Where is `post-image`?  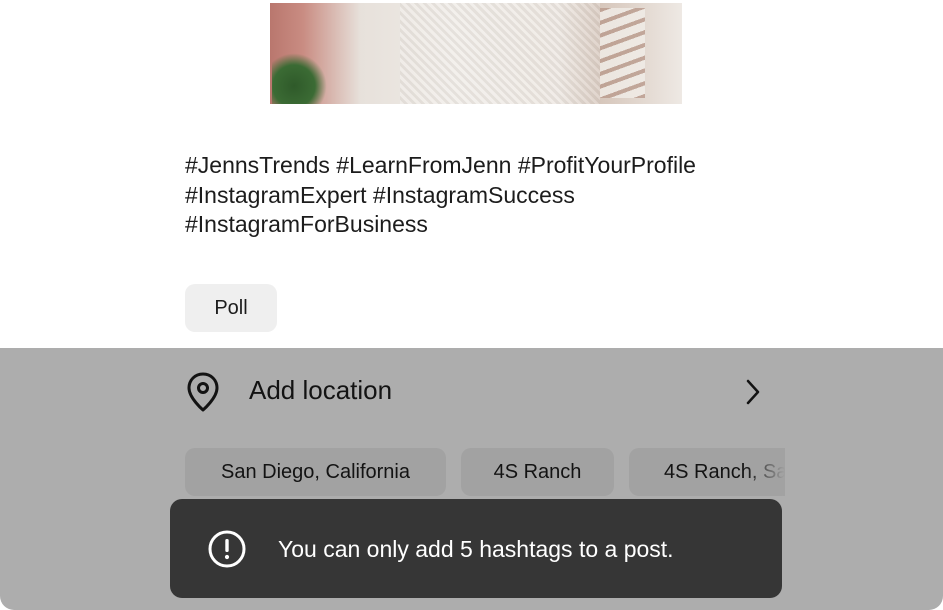 post-image is located at coordinates (476, 53).